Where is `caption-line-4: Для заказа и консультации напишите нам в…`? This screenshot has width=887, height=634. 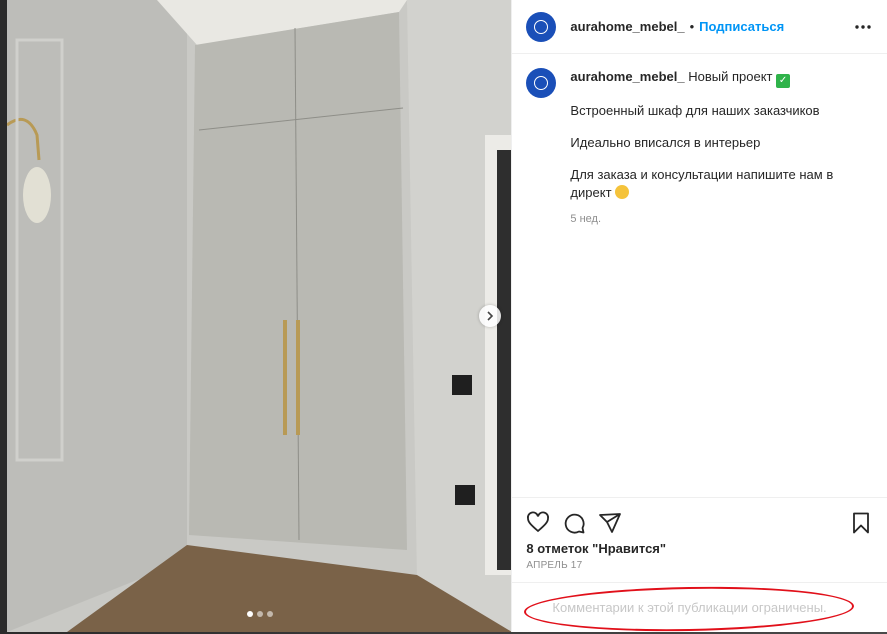 caption-line-4: Для заказа и консультации напишите нам в… is located at coordinates (702, 183).